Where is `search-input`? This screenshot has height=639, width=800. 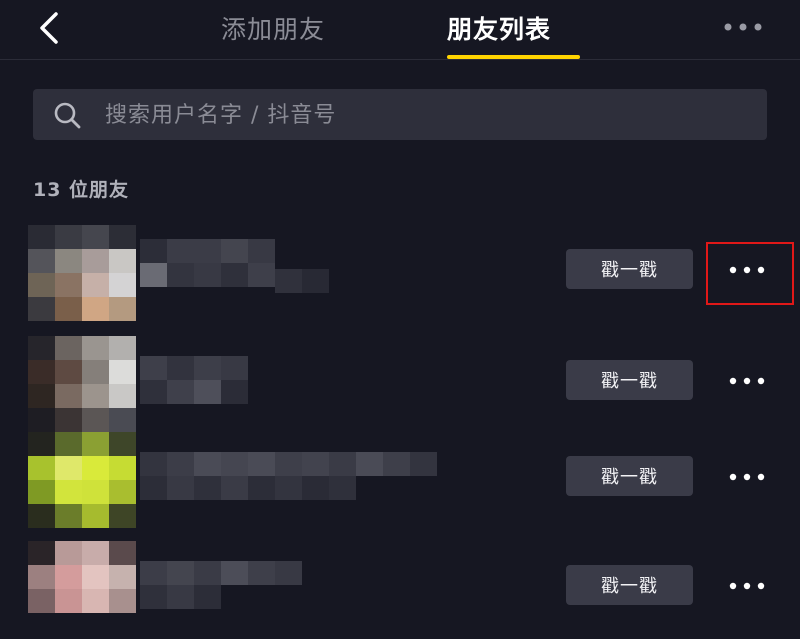 search-input is located at coordinates (425, 115).